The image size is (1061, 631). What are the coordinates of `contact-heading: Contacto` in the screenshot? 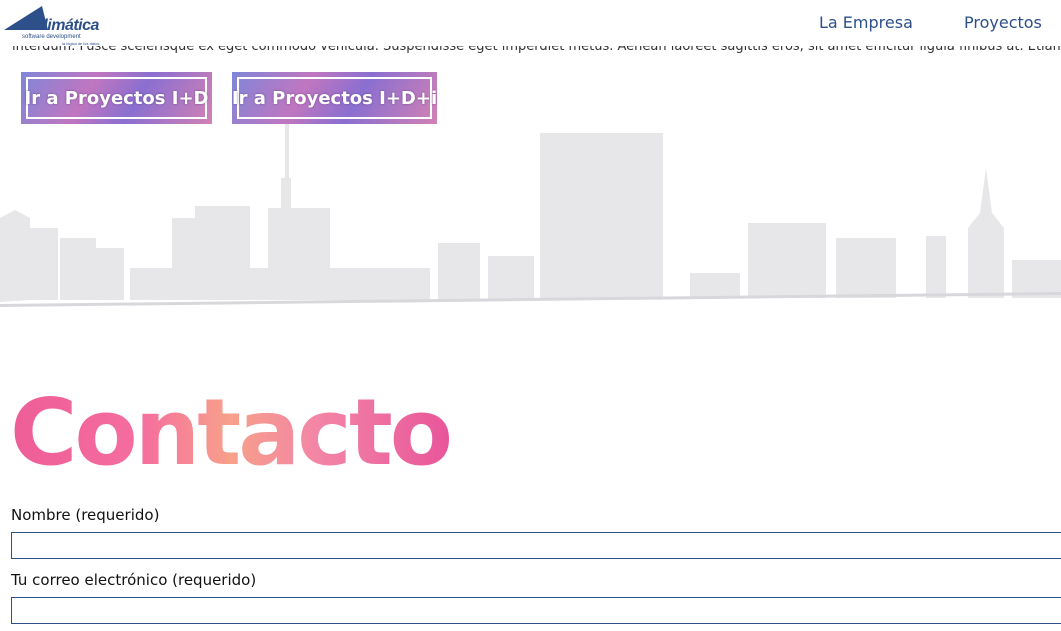 It's located at (231, 432).